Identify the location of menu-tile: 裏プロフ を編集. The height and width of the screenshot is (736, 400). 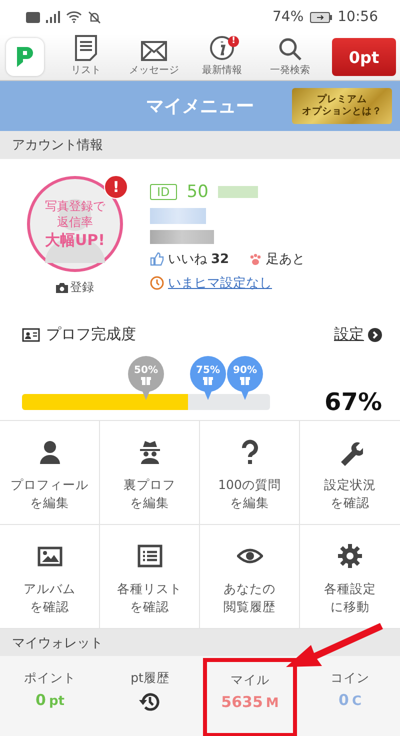
(150, 473).